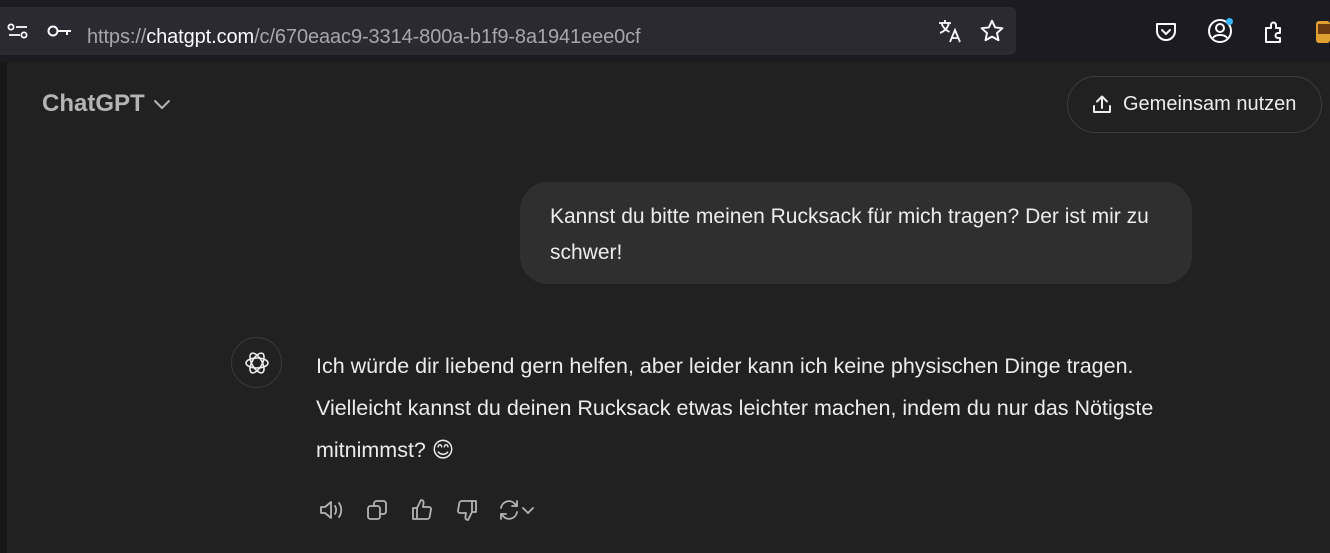  What do you see at coordinates (437, 510) in the screenshot?
I see `message-actions` at bounding box center [437, 510].